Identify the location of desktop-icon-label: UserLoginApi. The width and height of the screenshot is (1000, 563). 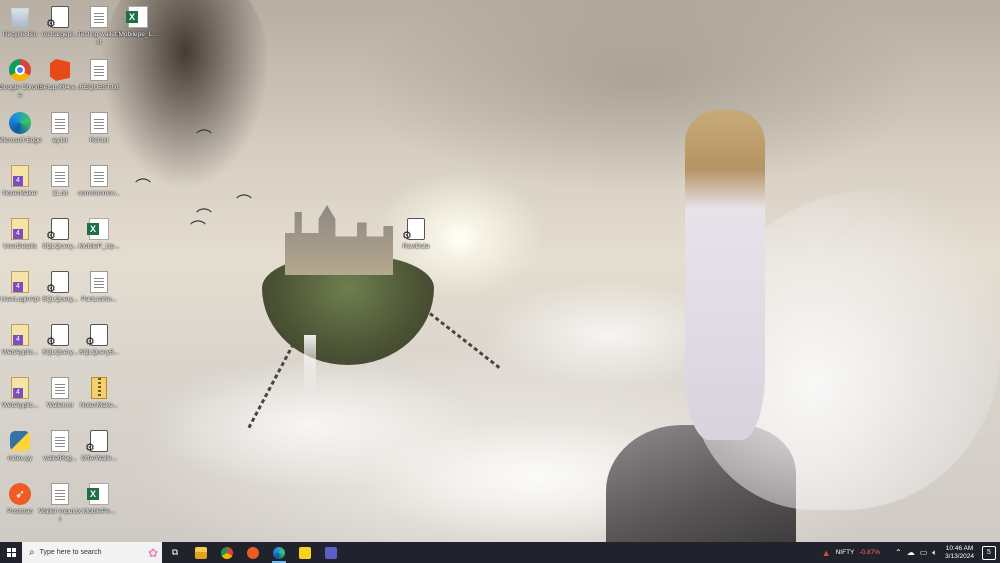
(20, 299).